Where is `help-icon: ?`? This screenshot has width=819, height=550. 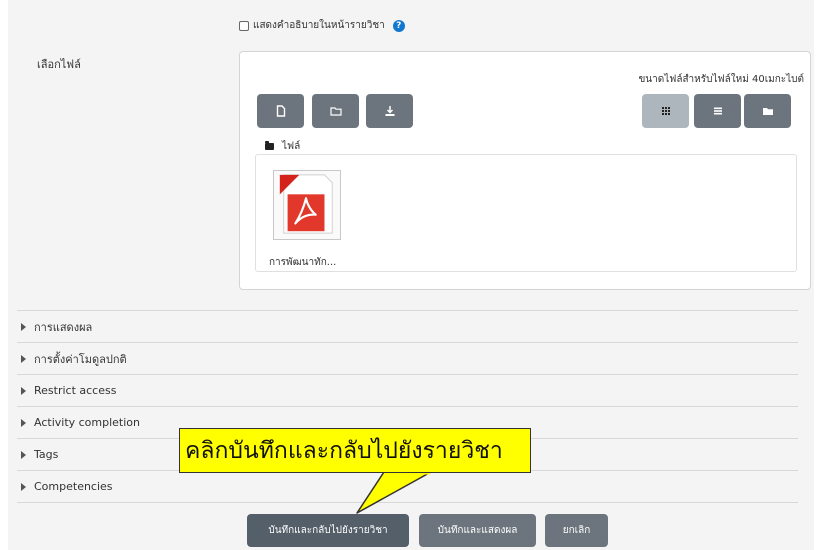
help-icon: ? is located at coordinates (398, 25).